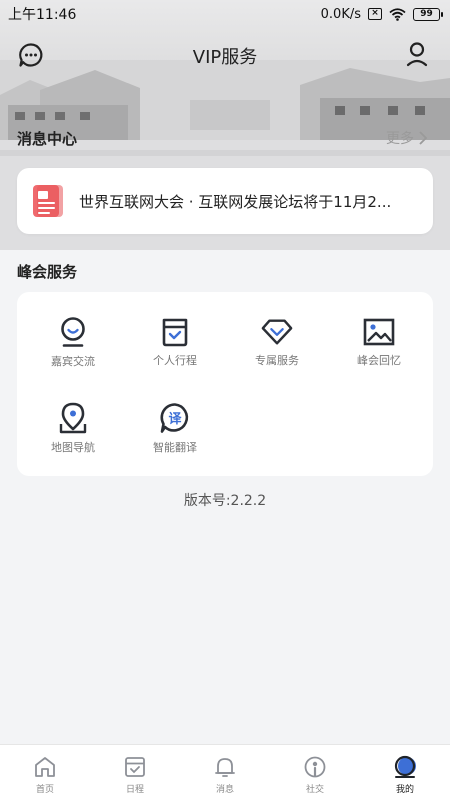 Image resolution: width=450 pixels, height=800 pixels. Describe the element at coordinates (134, 790) in the screenshot. I see `tab-label: 日程` at that location.